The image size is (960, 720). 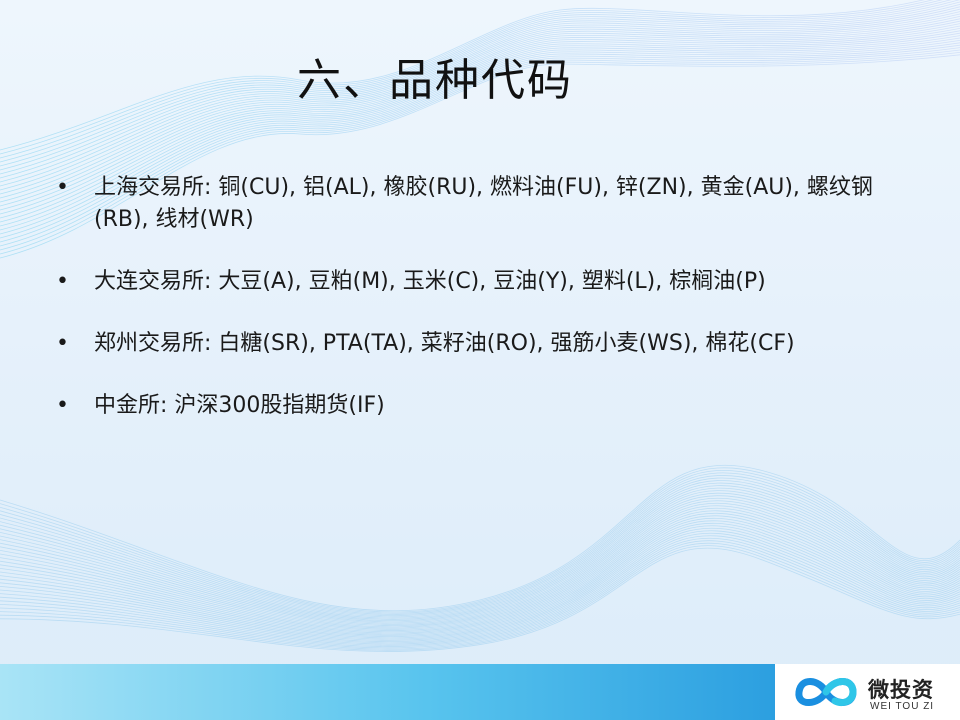 I want to click on slide-title: 六、品种代码, so click(x=435, y=80).